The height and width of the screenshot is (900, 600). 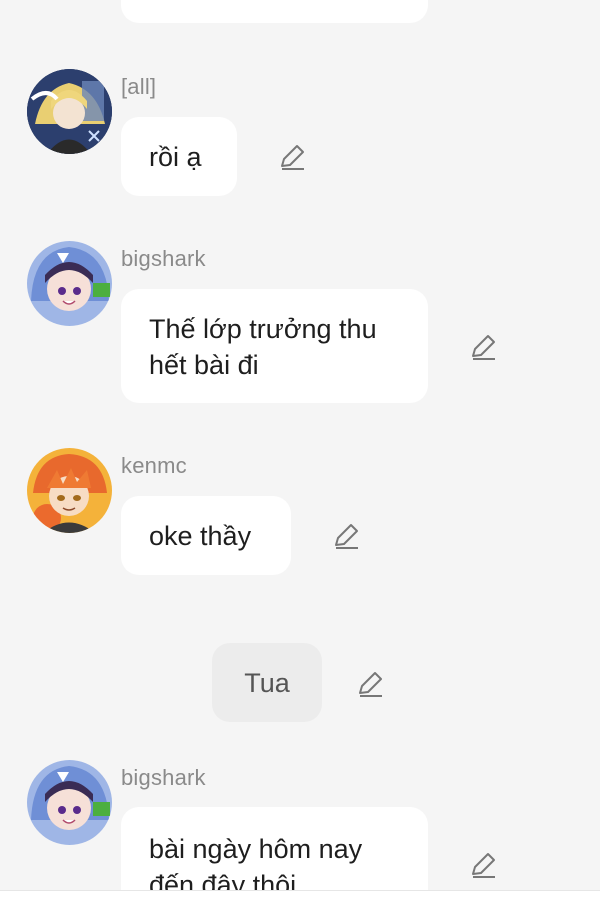 I want to click on message-text: oke thầy, so click(x=200, y=536).